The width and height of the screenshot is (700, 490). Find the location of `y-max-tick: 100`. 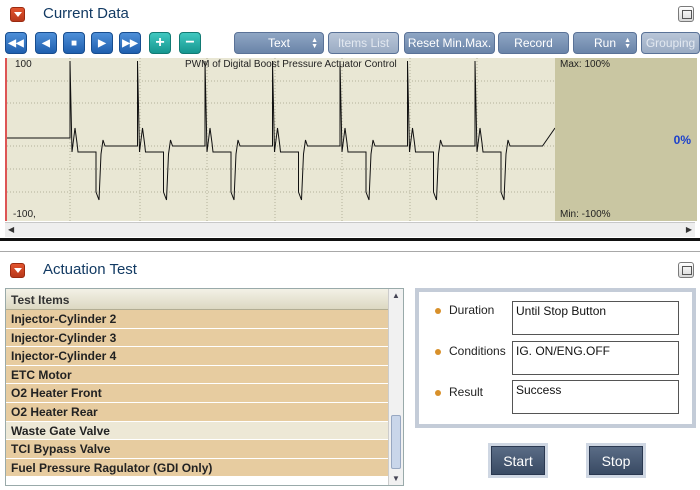

y-max-tick: 100 is located at coordinates (23, 64).